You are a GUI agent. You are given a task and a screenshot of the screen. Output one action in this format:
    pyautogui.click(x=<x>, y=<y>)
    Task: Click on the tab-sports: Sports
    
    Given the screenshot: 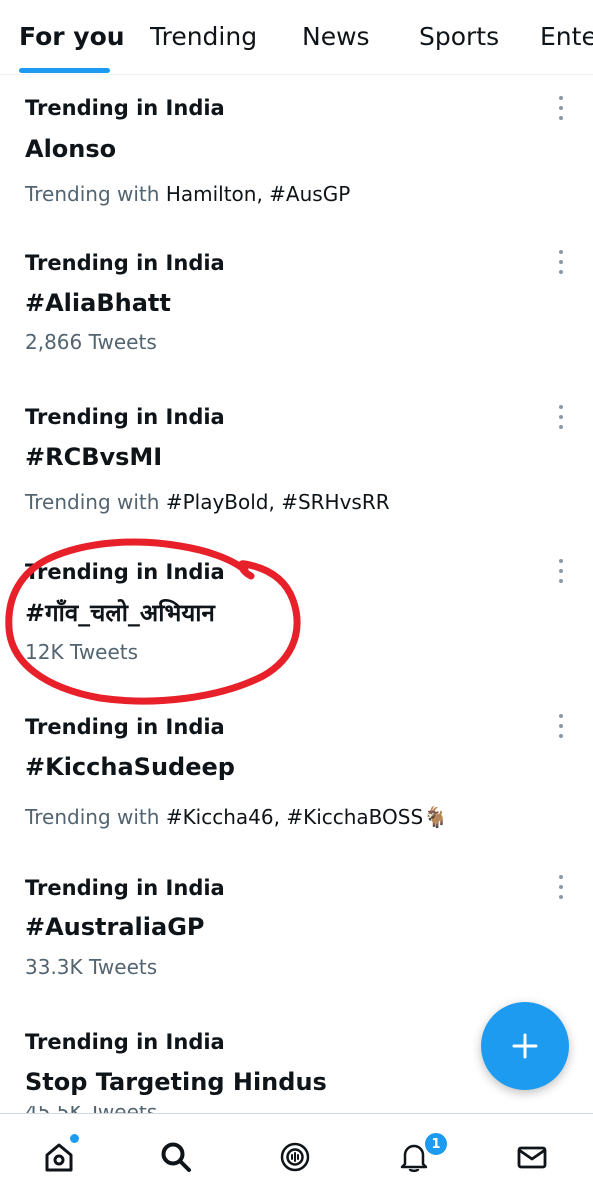 What is the action you would take?
    pyautogui.click(x=459, y=36)
    